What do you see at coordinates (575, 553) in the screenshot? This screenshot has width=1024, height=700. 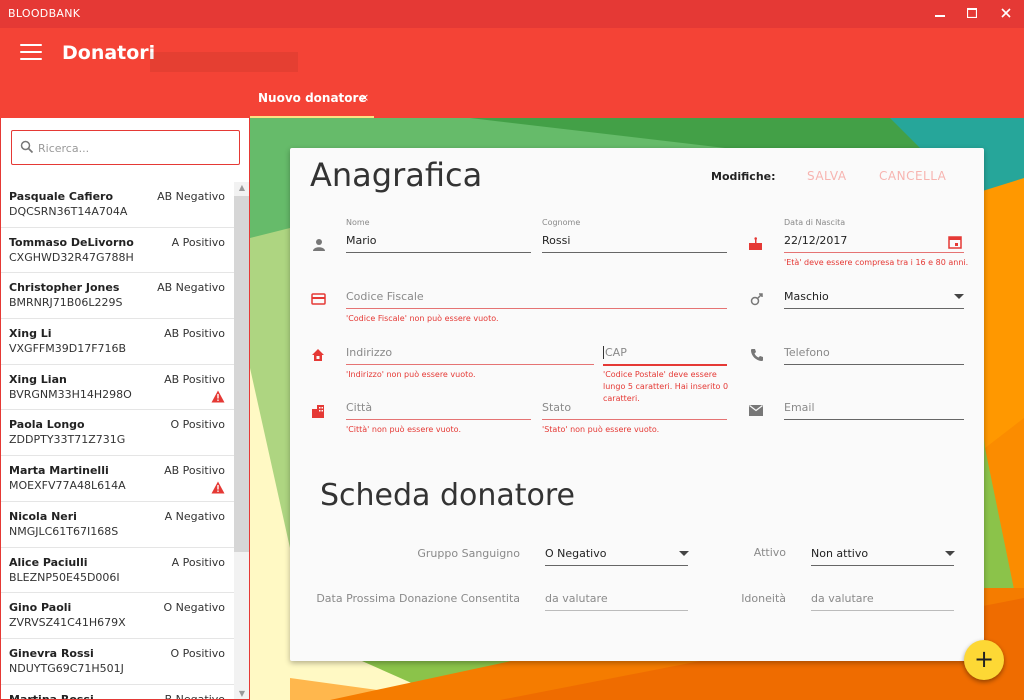 I see `gruppo-sanguigno-value: O Negativo` at bounding box center [575, 553].